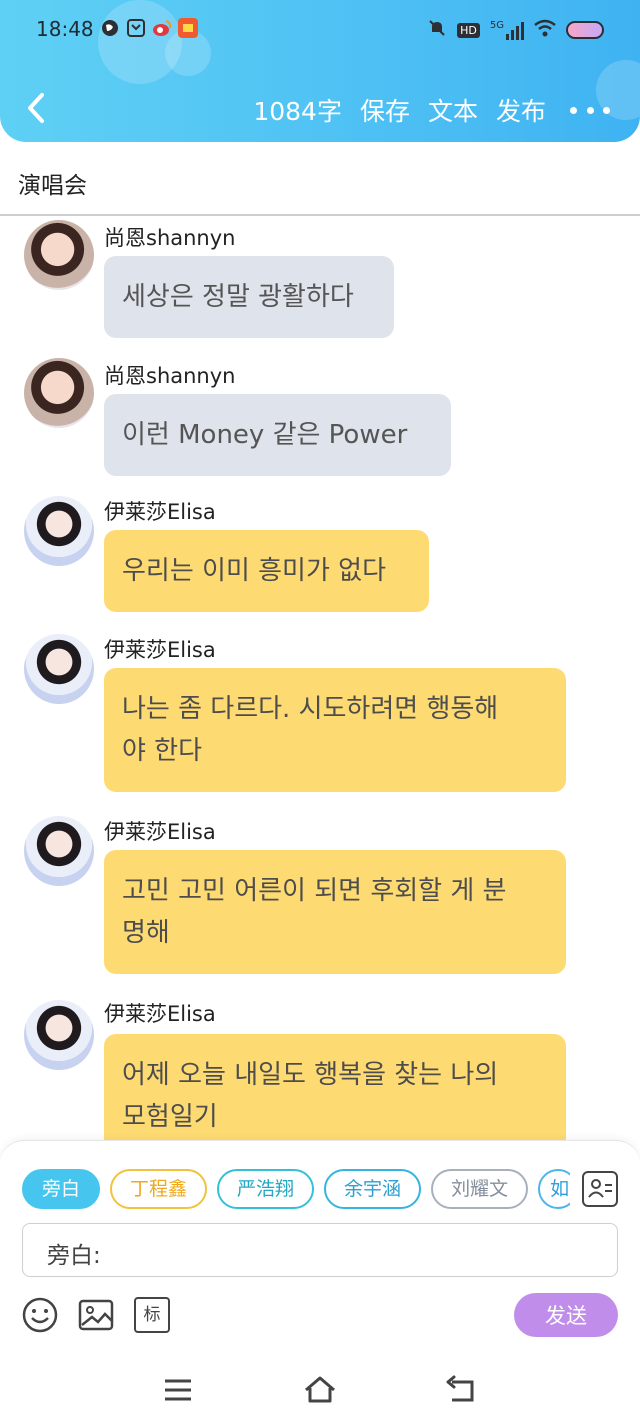 The image size is (640, 1428). What do you see at coordinates (437, 30) in the screenshot?
I see `mute-bell-icon` at bounding box center [437, 30].